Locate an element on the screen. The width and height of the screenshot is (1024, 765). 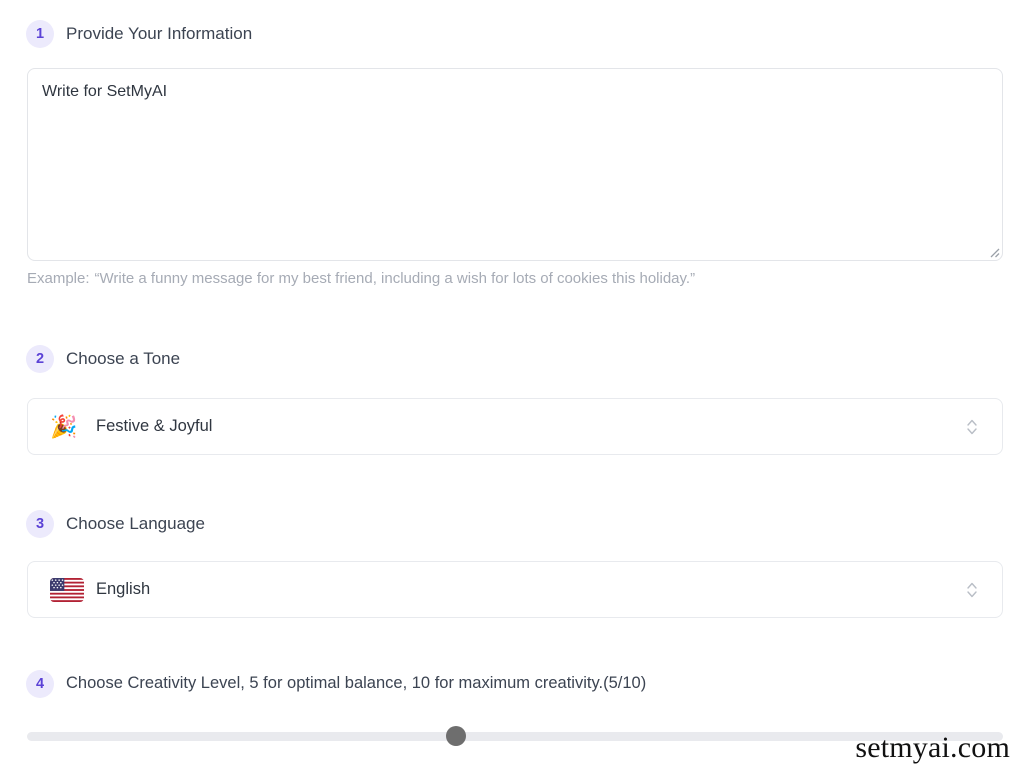
prompt-textarea-value: Write for SetMyAI is located at coordinates (105, 91).